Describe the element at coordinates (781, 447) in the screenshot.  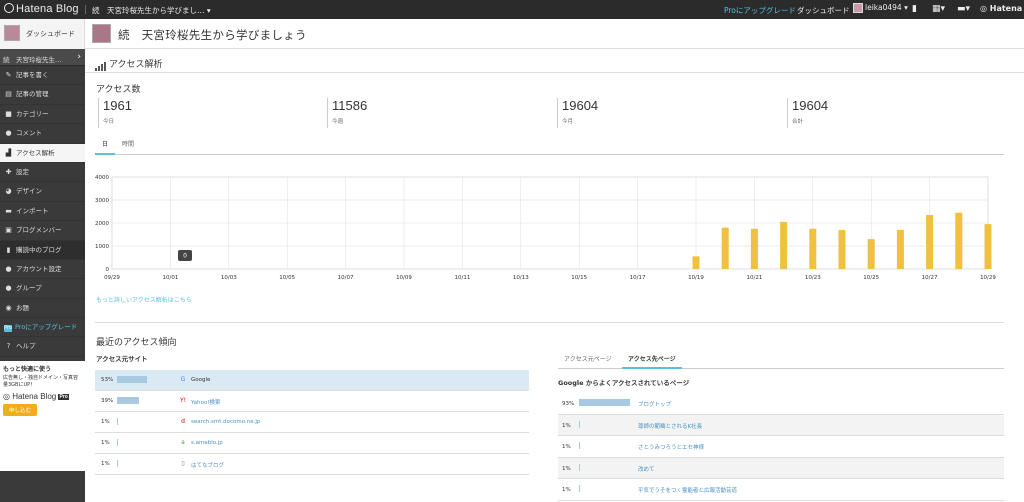
I see `table-row: 1% さとうみつろうとエセ神様` at that location.